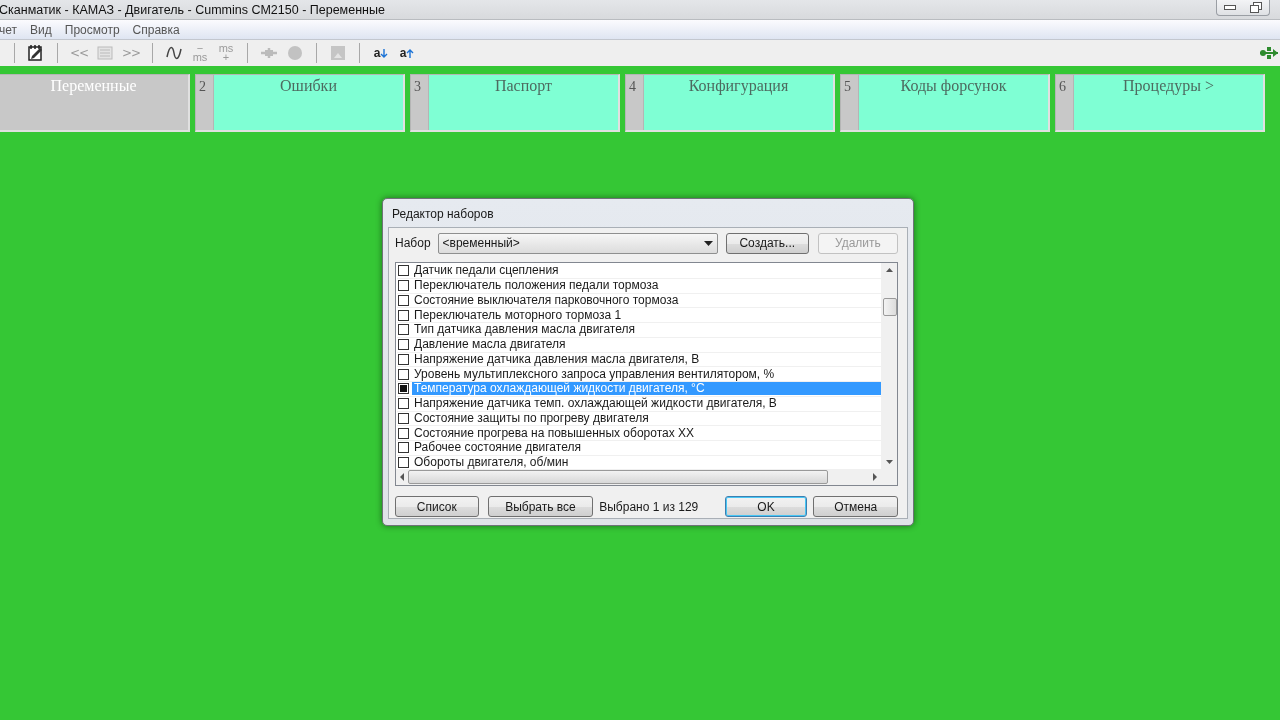 The image size is (1280, 720). I want to click on list-item: Переключатель положения педали тормоза, so click(646, 286).